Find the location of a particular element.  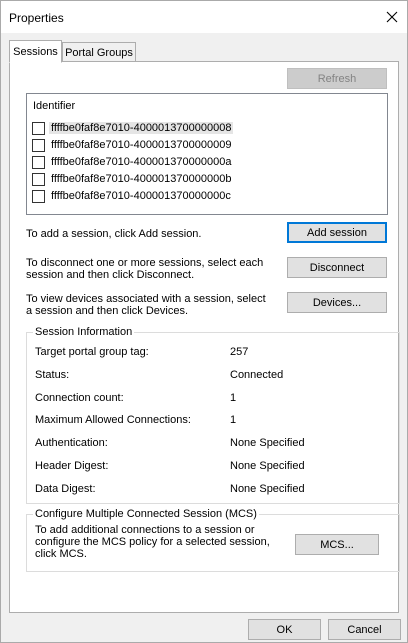

tab-portal-groups: Portal Groups is located at coordinates (99, 52).